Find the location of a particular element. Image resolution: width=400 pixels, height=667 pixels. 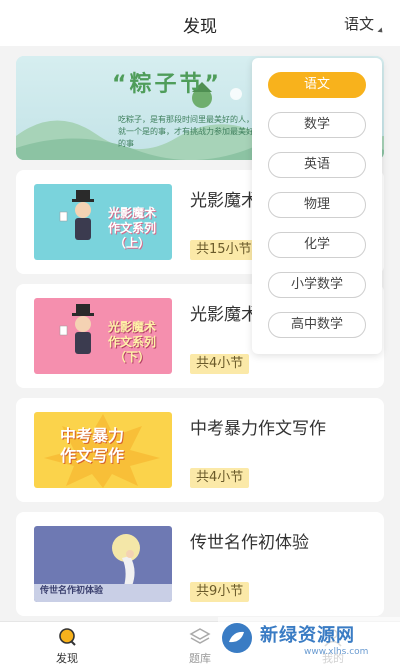

subject-option-physics: 物理 is located at coordinates (317, 205).